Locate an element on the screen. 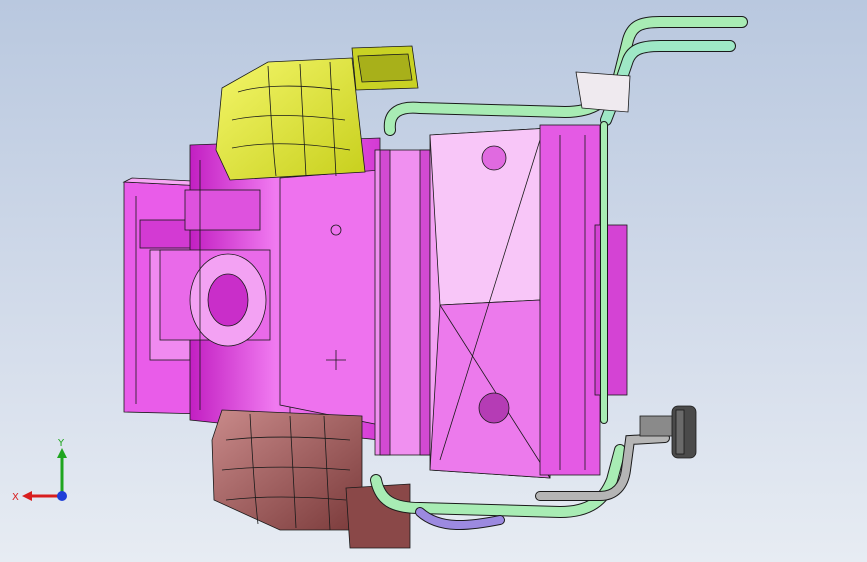  coordinate-triad: Y X is located at coordinates (39, 470).